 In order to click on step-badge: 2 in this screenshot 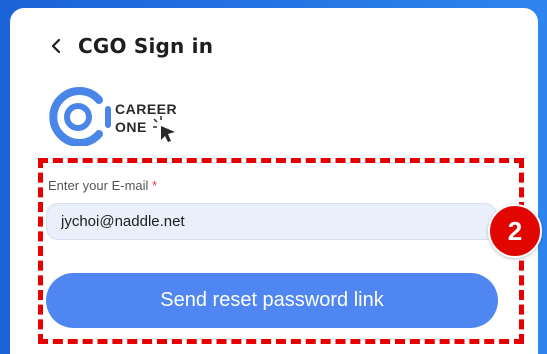, I will do `click(515, 231)`.